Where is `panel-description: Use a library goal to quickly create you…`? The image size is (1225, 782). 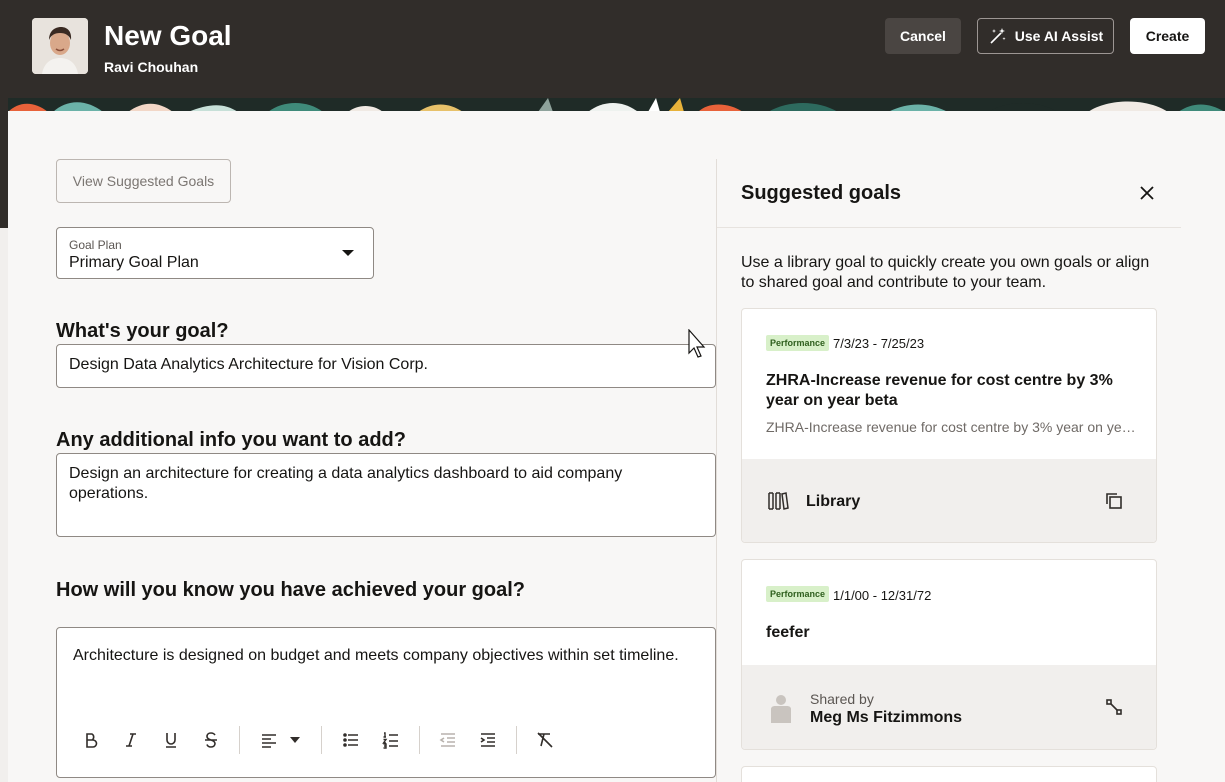 panel-description: Use a library goal to quickly create you… is located at coordinates (945, 272).